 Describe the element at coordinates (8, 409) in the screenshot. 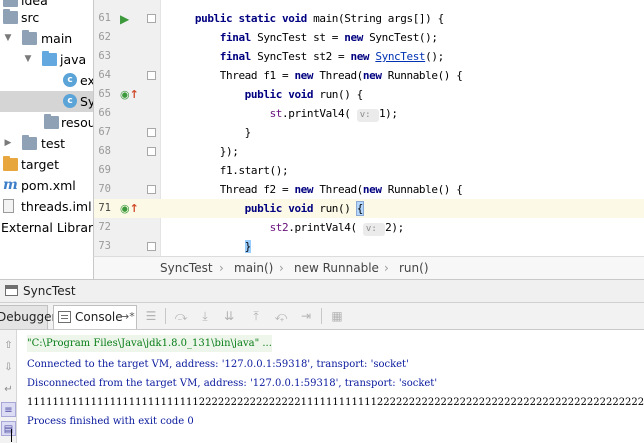

I see `scroll-to-end-icon: ≡` at that location.